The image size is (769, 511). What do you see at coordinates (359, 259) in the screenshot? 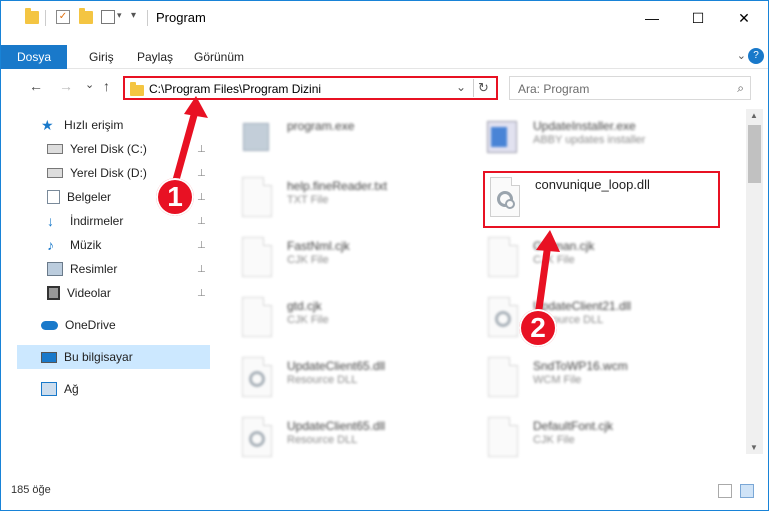
I see `file-item: FastNml.cjk CJK File` at bounding box center [359, 259].